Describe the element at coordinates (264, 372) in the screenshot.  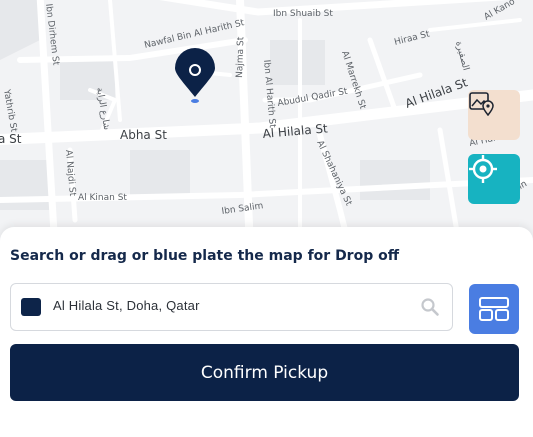
I see `confirm-pickup-button: Confirm Pickup` at that location.